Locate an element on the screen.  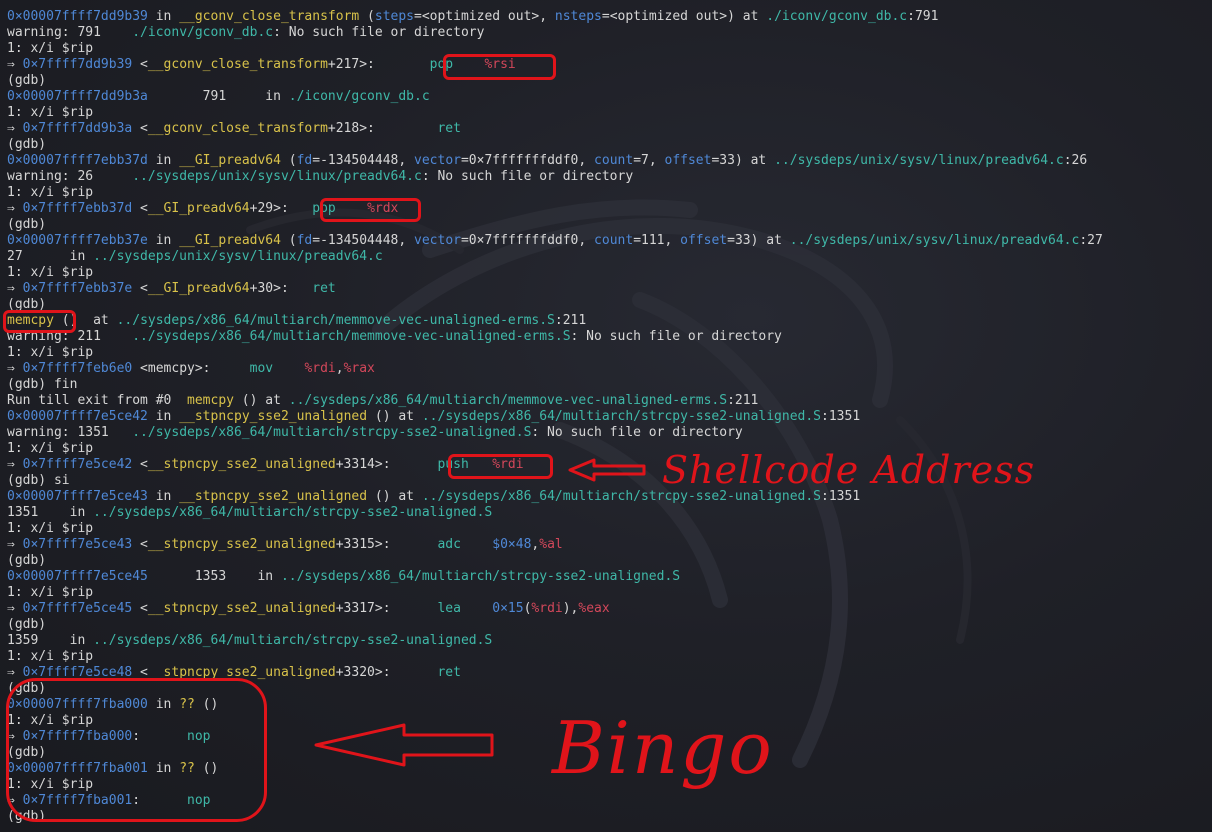
terminal-text-default: =<optimized out>) at is located at coordinates (684, 16).